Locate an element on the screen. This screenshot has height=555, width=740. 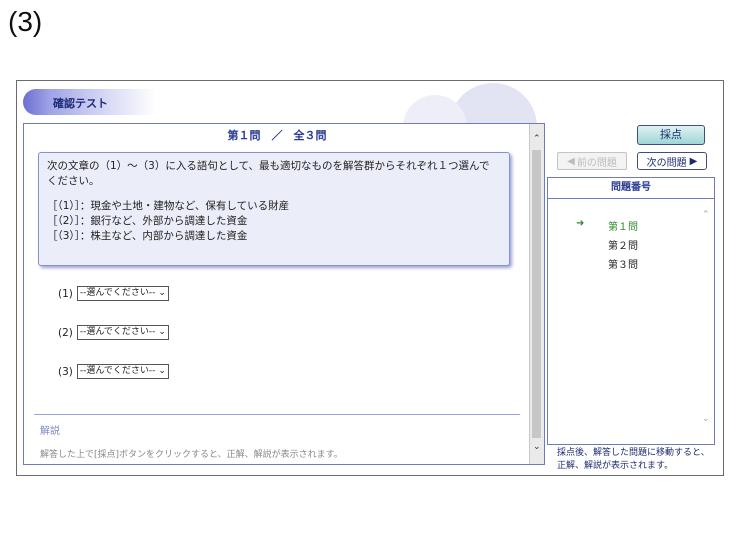
scrollbar-thumb is located at coordinates (536, 294).